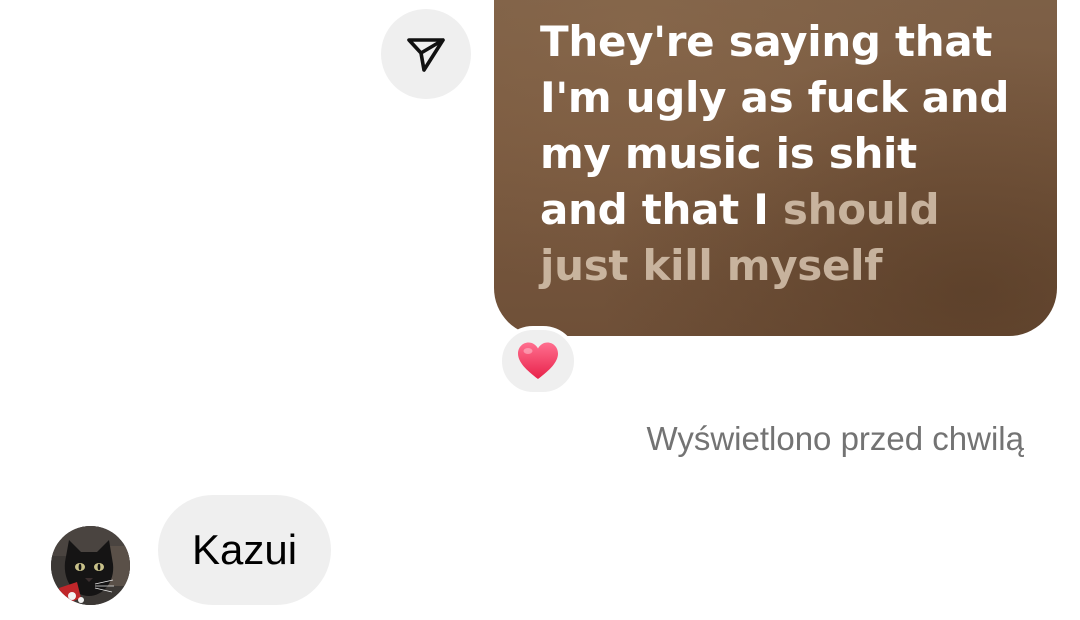 This screenshot has height=620, width=1080. I want to click on heart-icon, so click(538, 361).